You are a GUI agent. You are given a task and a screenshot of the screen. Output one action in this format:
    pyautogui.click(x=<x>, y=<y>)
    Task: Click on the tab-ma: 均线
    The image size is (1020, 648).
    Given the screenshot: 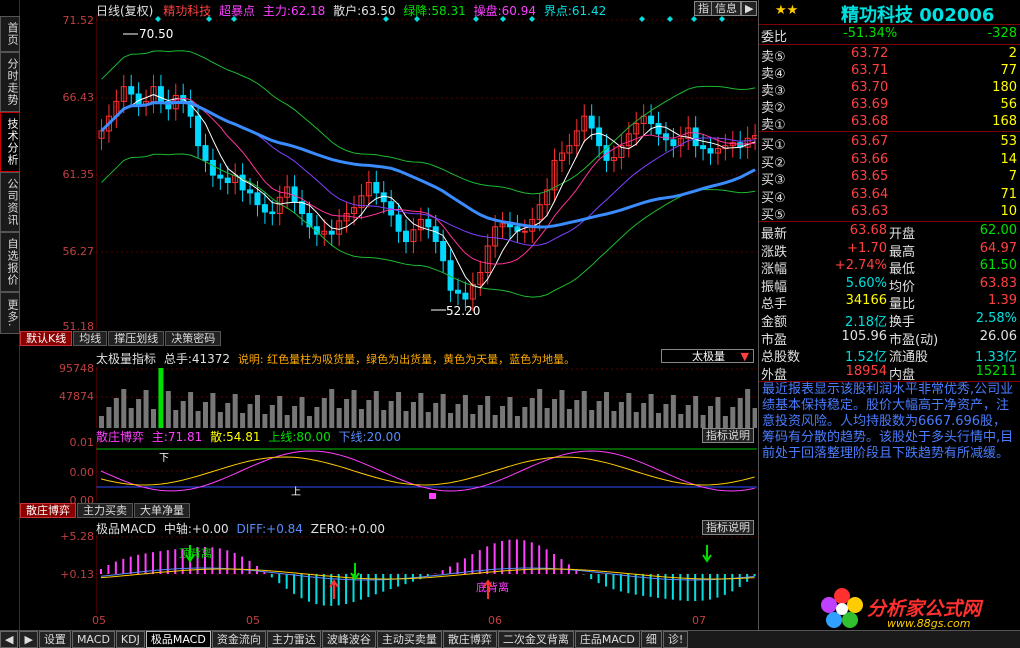 What is the action you would take?
    pyautogui.click(x=90, y=338)
    